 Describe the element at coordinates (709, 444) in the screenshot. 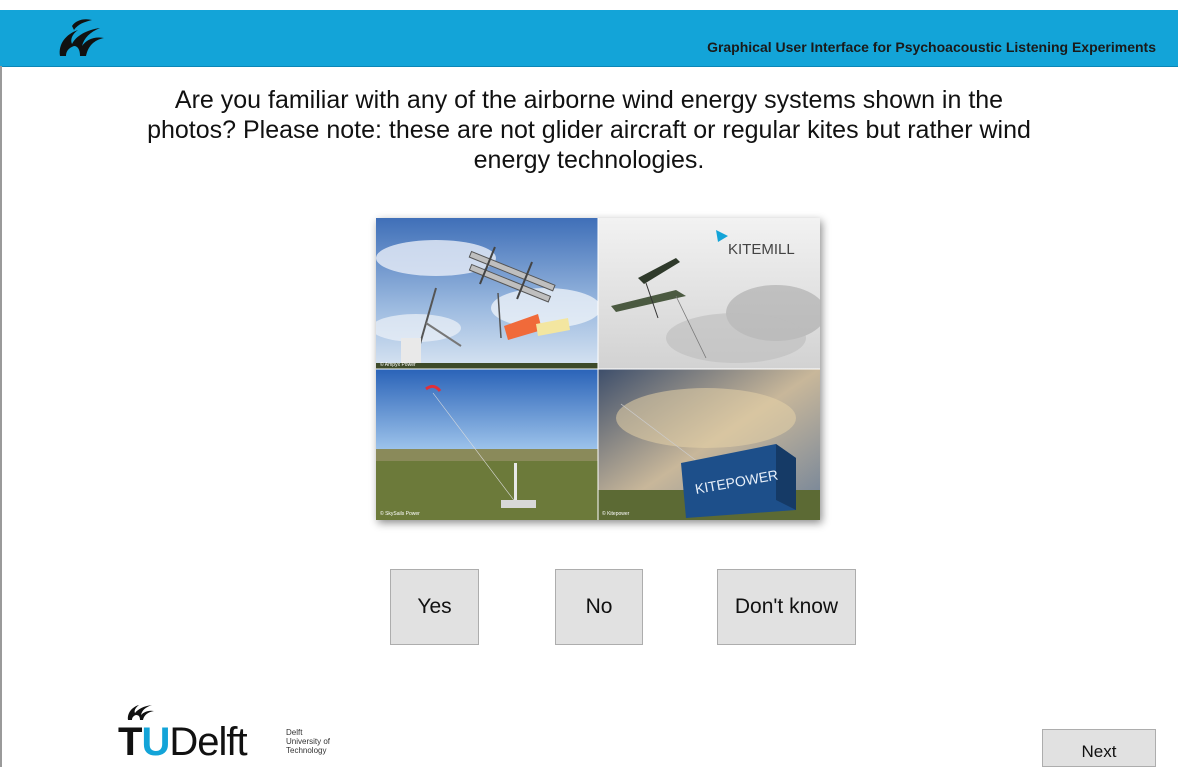

I see `photo-kitepower: KITEPOWER © Kitepower` at that location.